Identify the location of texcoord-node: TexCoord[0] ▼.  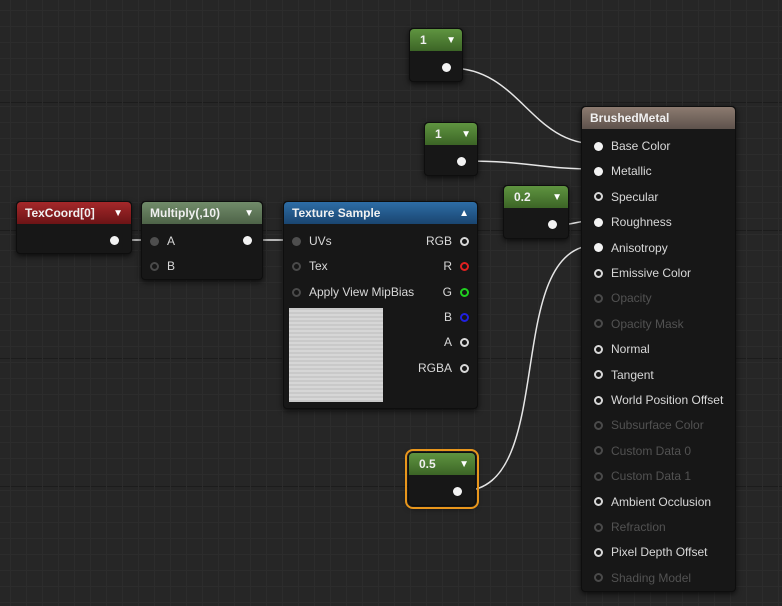
(74, 227).